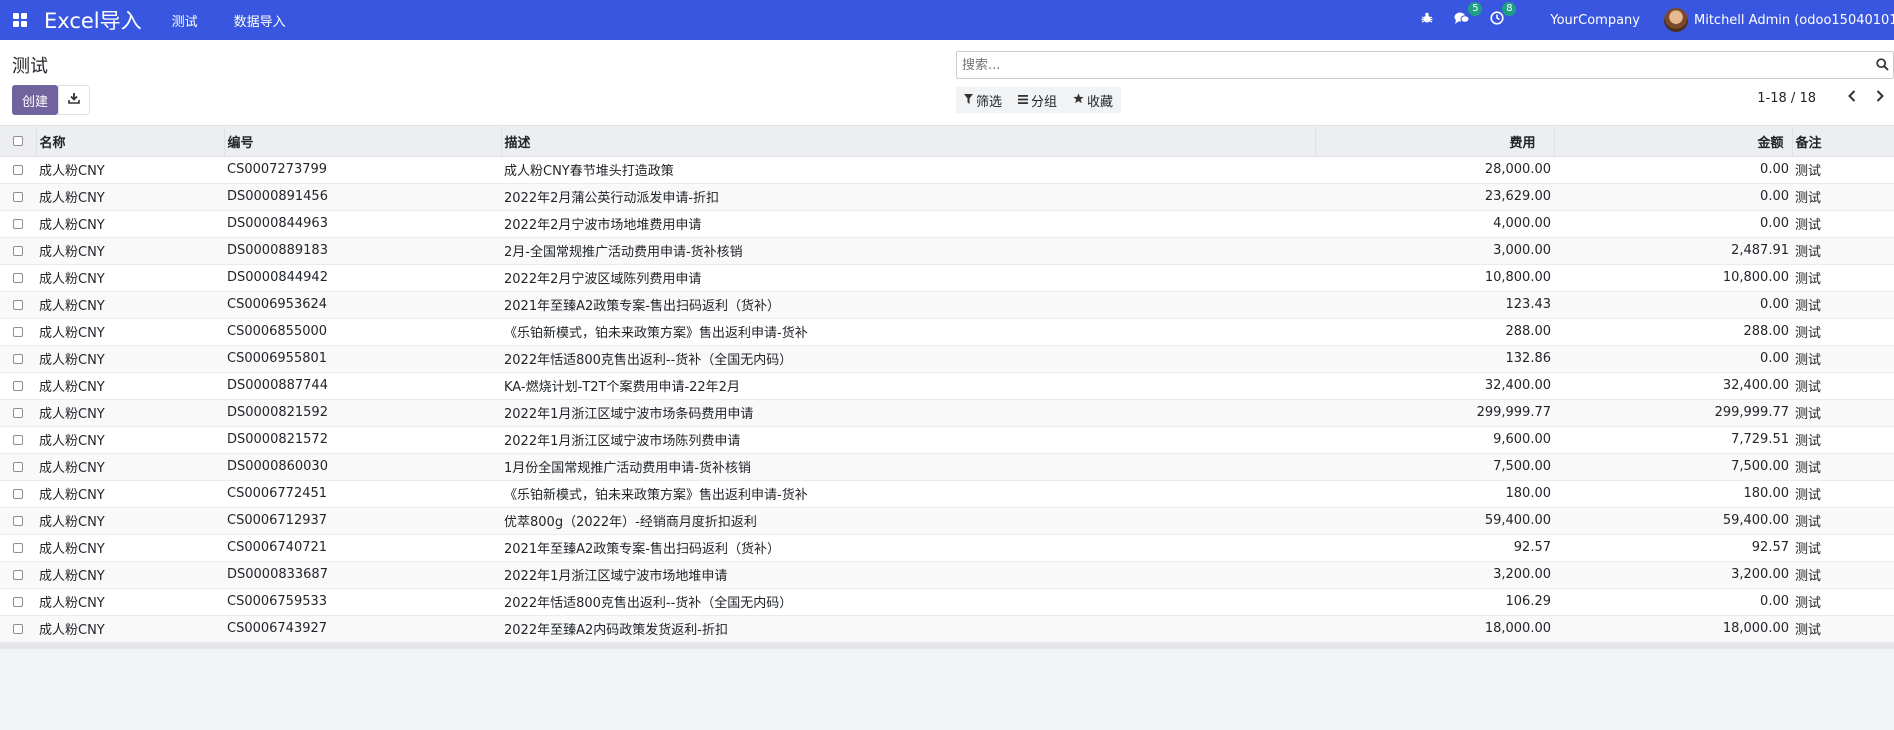 This screenshot has height=730, width=1894. Describe the element at coordinates (1434, 440) in the screenshot. I see `cell-cost: 9,600.00` at that location.